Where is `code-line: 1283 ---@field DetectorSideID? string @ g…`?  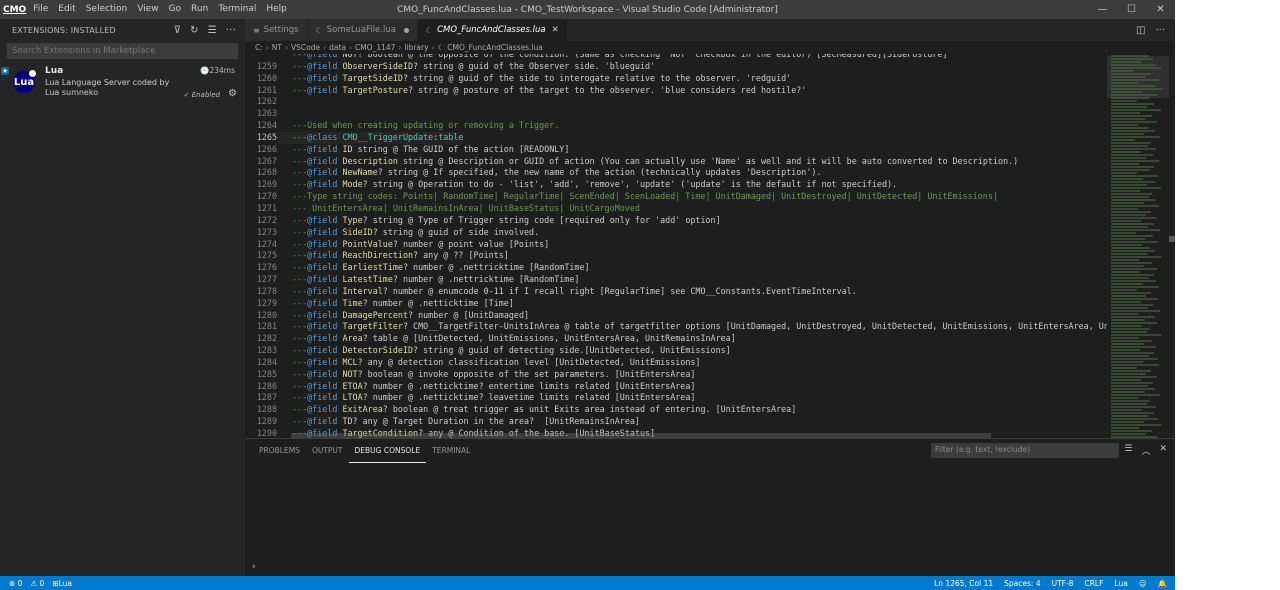 code-line: 1283 ---@field DetectorSideID? string @ g… is located at coordinates (676, 351).